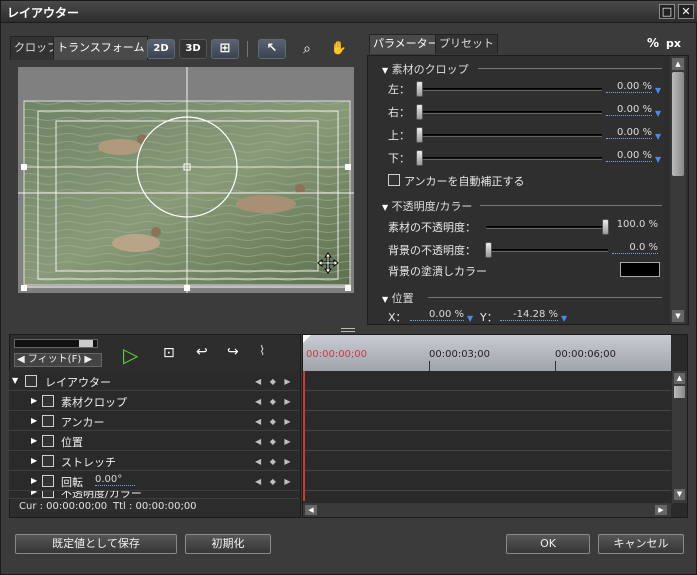 The height and width of the screenshot is (575, 697). What do you see at coordinates (233, 352) in the screenshot?
I see `redo-button: ↪` at bounding box center [233, 352].